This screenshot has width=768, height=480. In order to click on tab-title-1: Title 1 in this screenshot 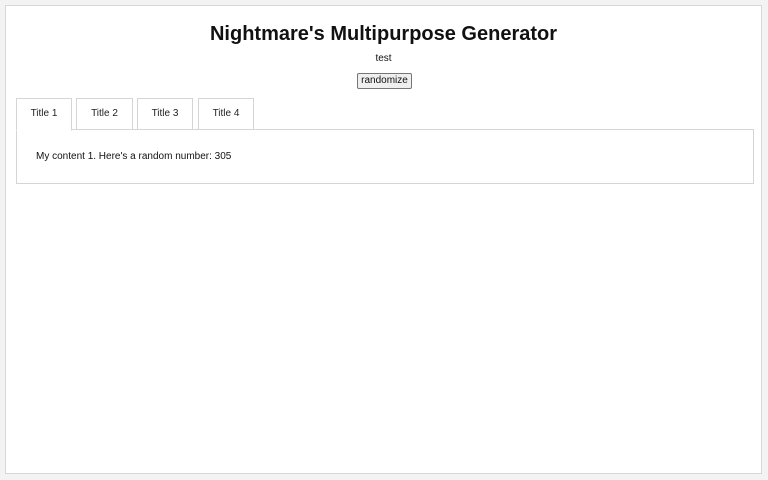, I will do `click(44, 114)`.